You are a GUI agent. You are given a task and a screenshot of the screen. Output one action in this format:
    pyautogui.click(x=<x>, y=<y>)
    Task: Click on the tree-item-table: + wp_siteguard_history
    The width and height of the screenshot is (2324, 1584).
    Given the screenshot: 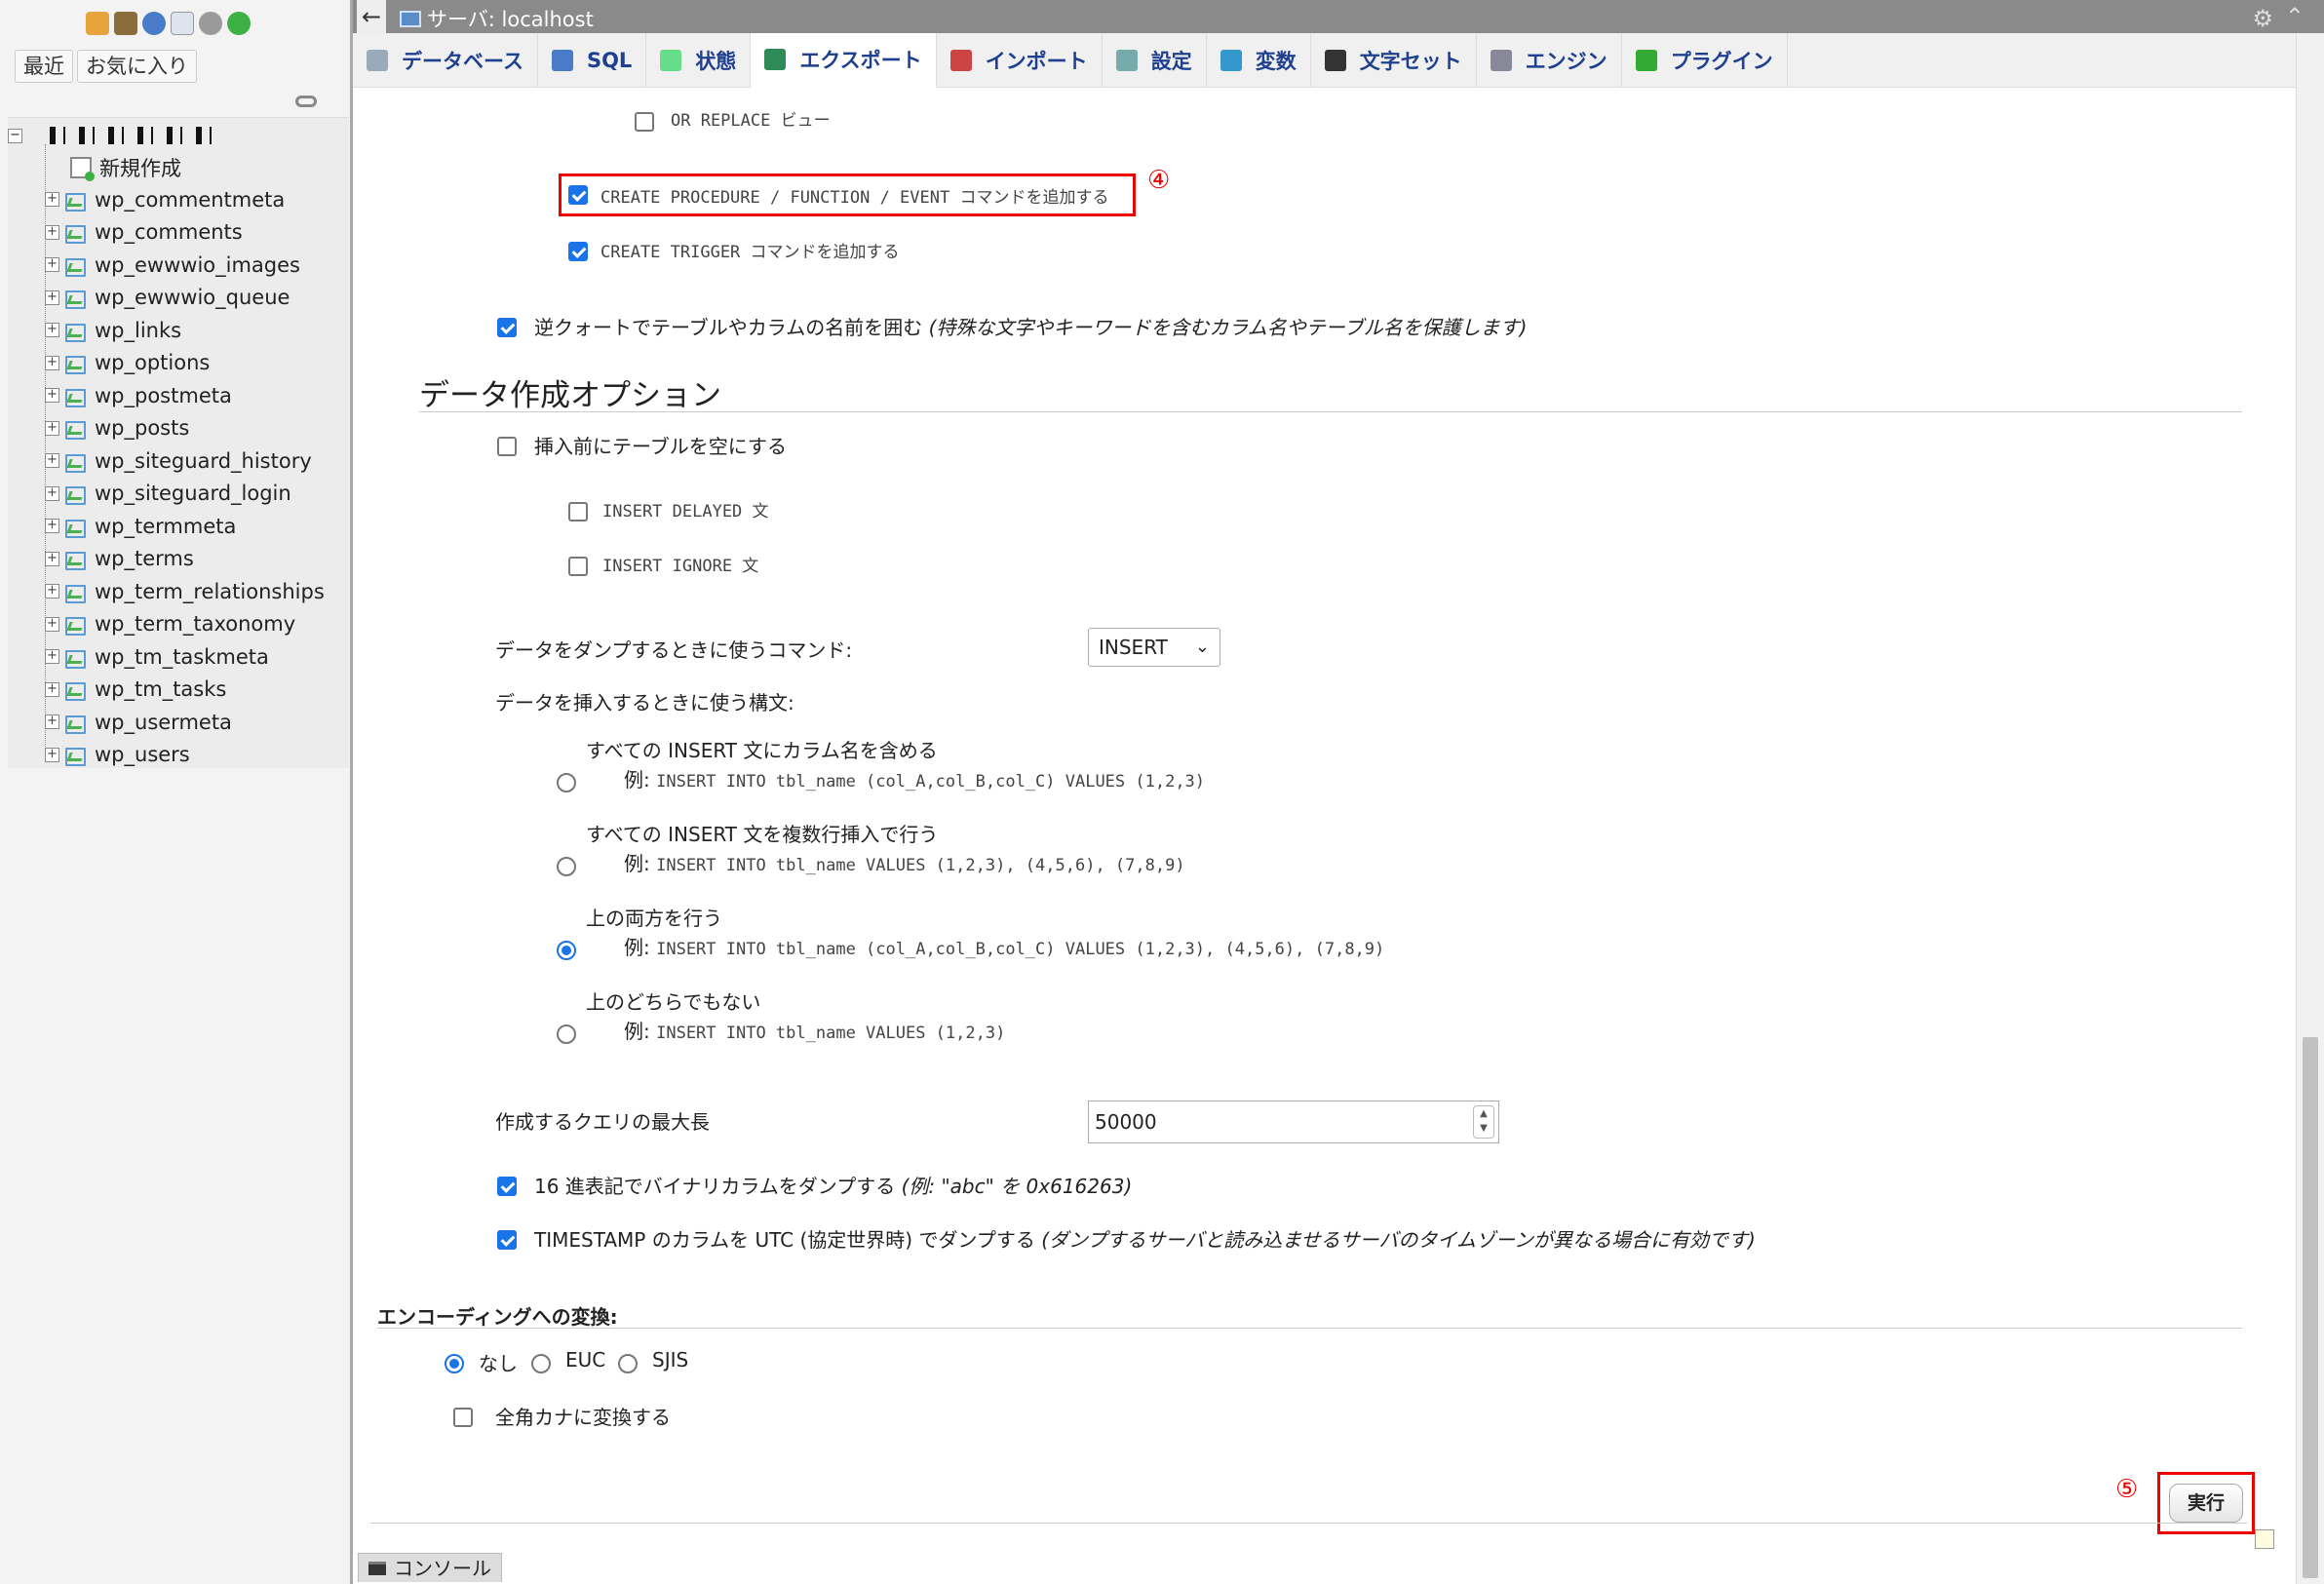 What is the action you would take?
    pyautogui.click(x=178, y=460)
    